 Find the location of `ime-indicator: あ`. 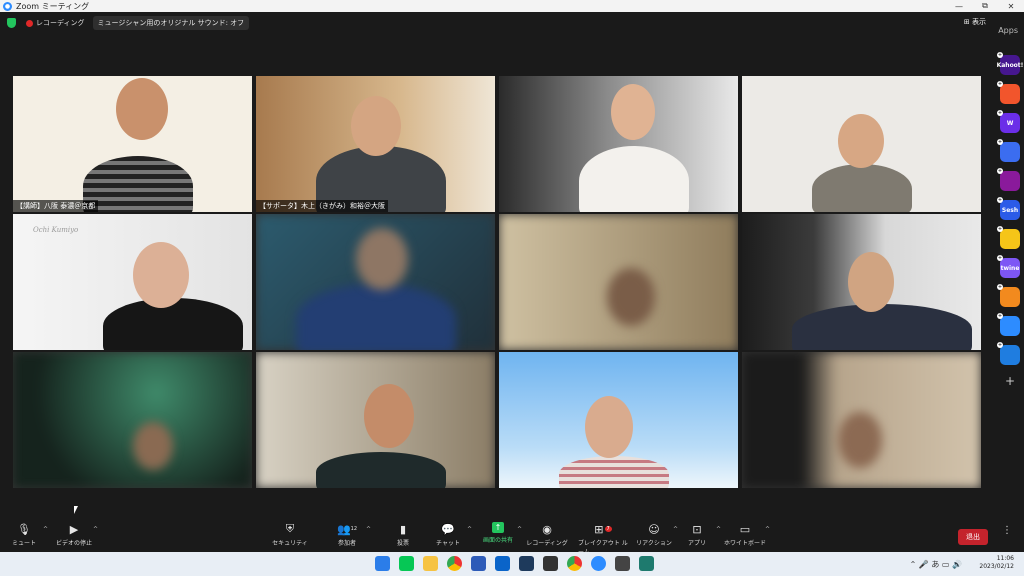

ime-indicator: あ is located at coordinates (935, 564).